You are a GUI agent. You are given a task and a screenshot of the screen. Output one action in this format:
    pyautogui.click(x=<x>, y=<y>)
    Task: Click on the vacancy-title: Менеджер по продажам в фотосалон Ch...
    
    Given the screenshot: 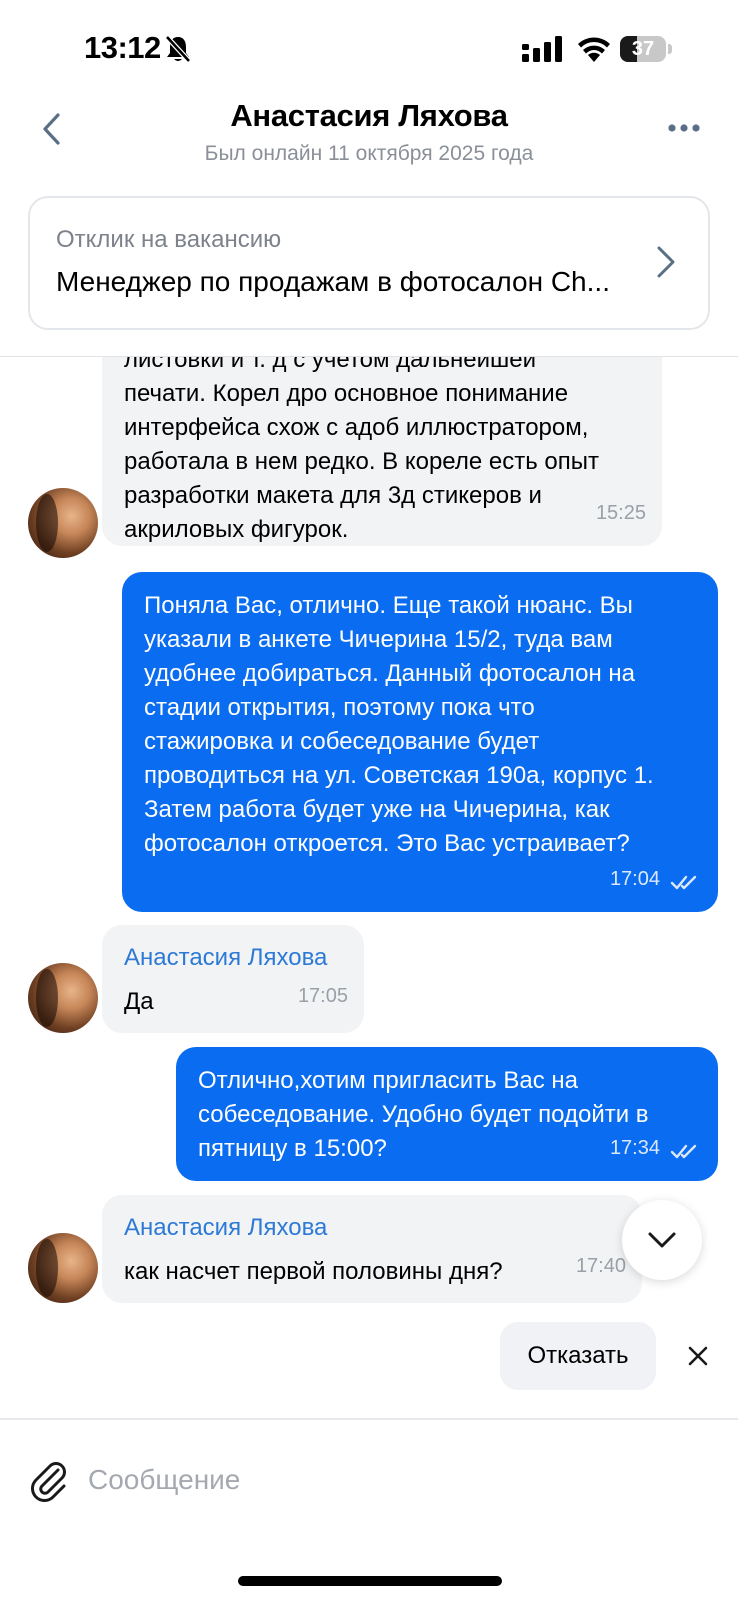 What is the action you would take?
    pyautogui.click(x=333, y=281)
    